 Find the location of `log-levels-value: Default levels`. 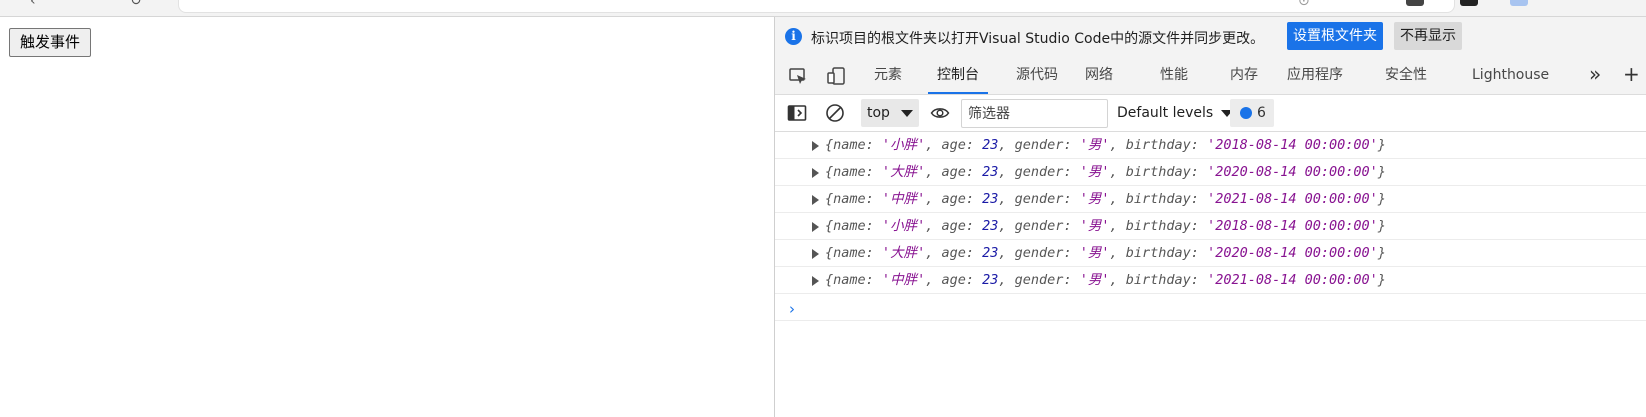

log-levels-value: Default levels is located at coordinates (1165, 113).